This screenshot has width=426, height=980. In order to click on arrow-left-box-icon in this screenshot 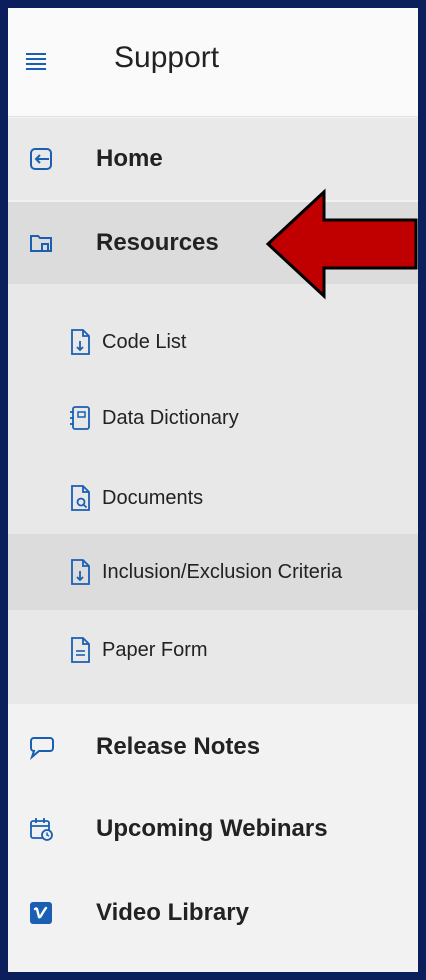, I will do `click(41, 159)`.